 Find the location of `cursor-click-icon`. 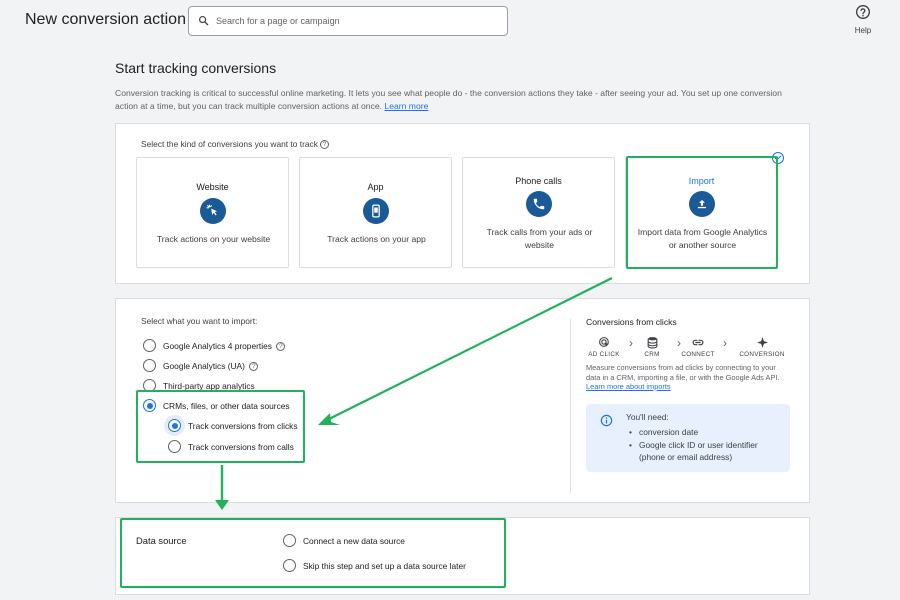

cursor-click-icon is located at coordinates (213, 211).